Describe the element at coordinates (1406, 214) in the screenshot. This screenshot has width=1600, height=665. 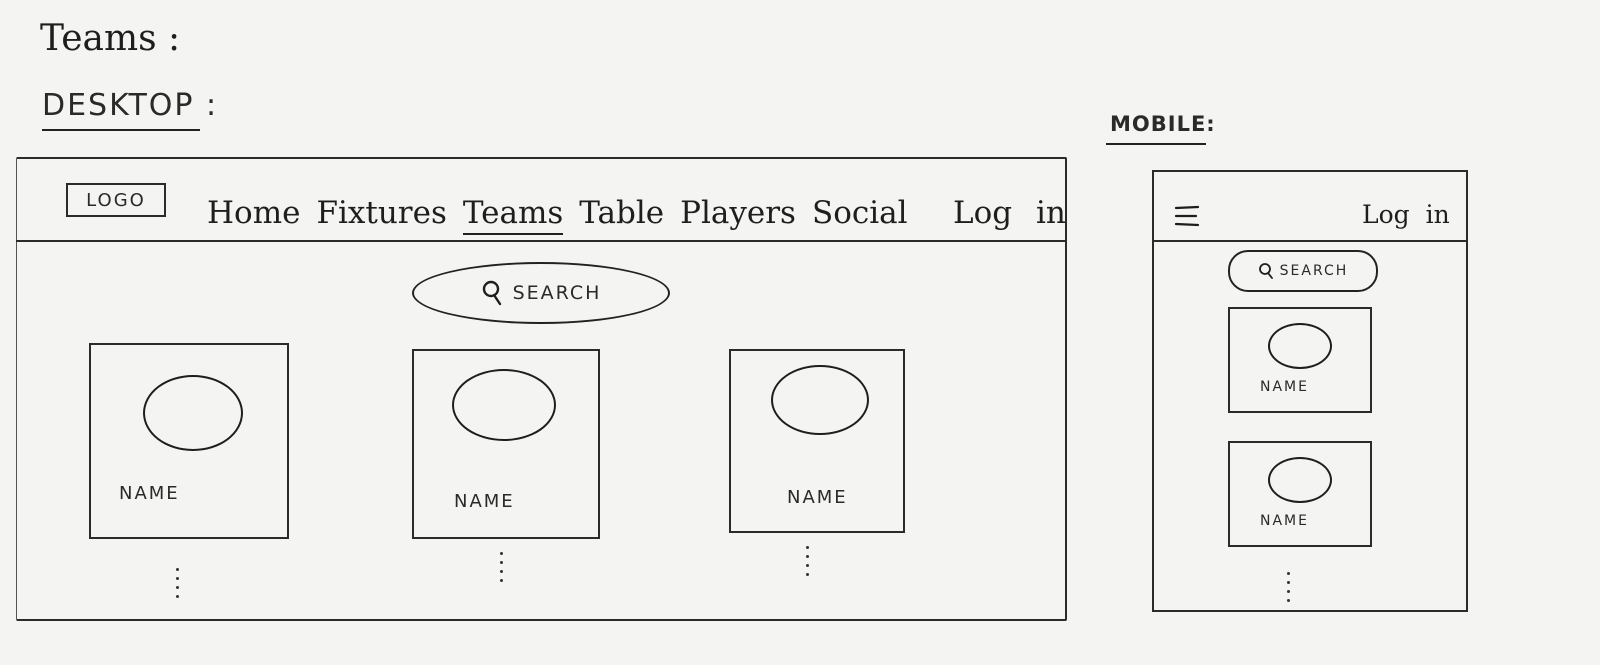
I see `mobile-login-link: Log in` at that location.